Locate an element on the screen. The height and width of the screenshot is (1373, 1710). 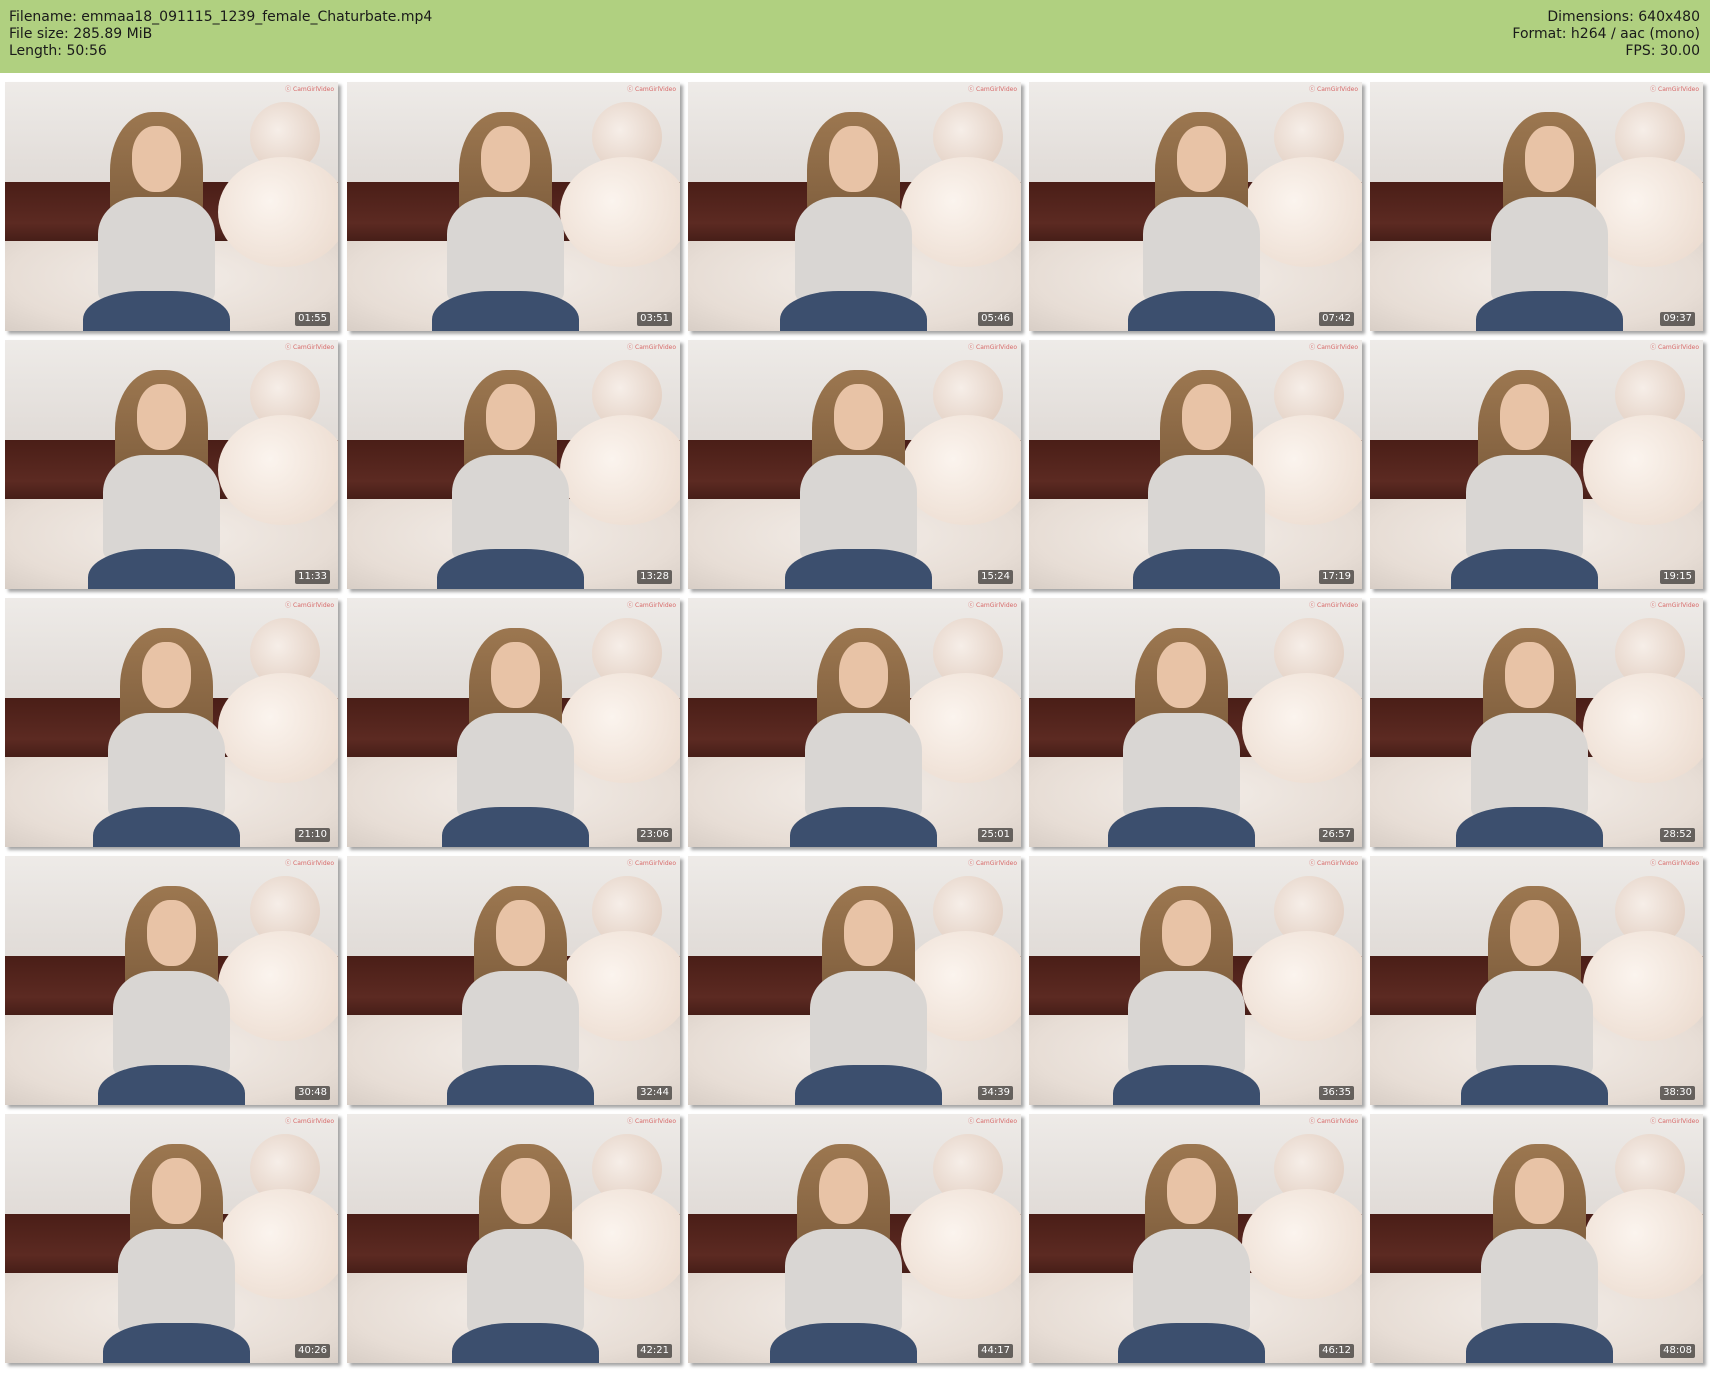
video-thumbnail: ⓒ CamGirlVideo 07:42 is located at coordinates (1195, 206).